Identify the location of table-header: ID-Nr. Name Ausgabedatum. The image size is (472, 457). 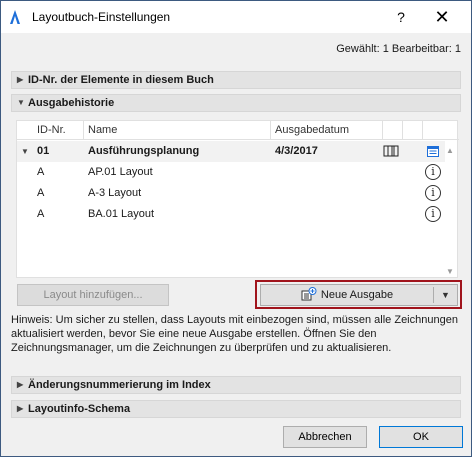
(238, 130).